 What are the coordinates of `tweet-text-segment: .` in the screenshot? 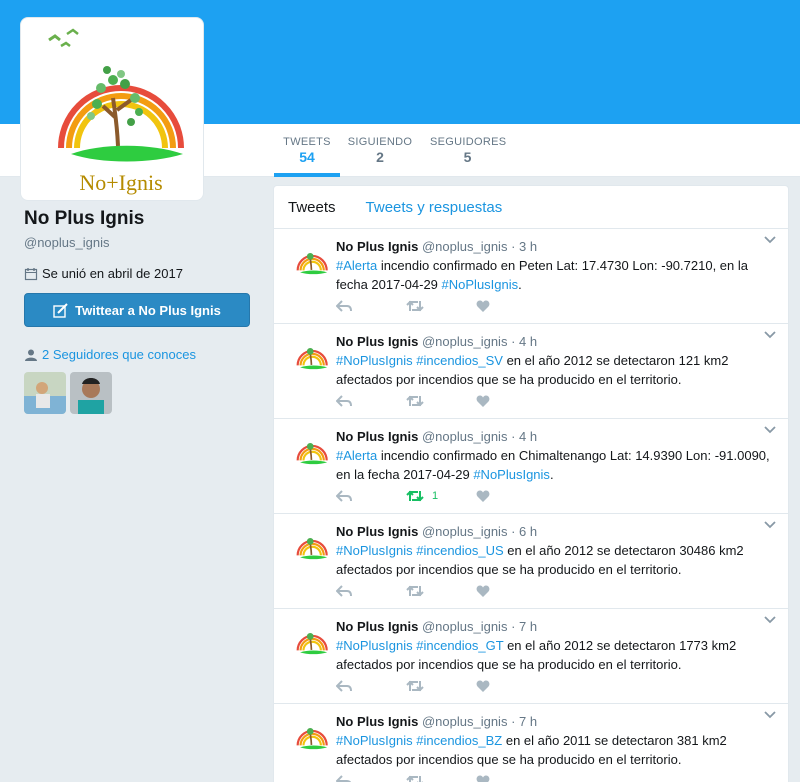 It's located at (551, 474).